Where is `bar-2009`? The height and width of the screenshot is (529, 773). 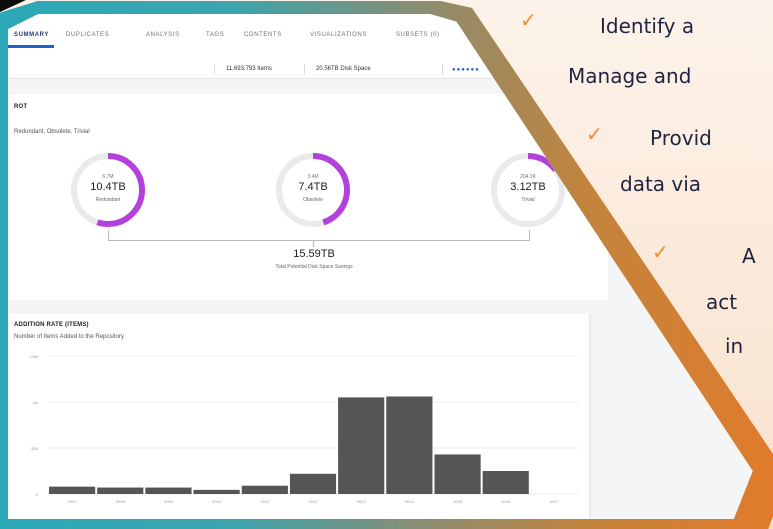
bar-2009 is located at coordinates (168, 490).